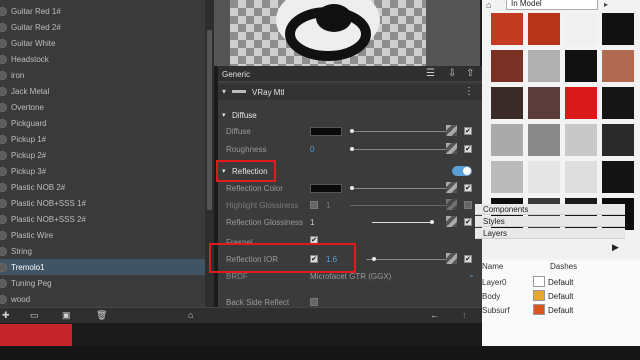 This screenshot has height=360, width=640. I want to click on highlight-checkbox, so click(468, 205).